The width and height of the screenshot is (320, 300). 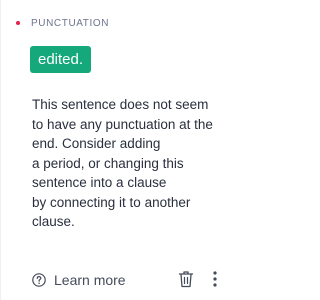 I want to click on more-vertical-icon, so click(x=215, y=279).